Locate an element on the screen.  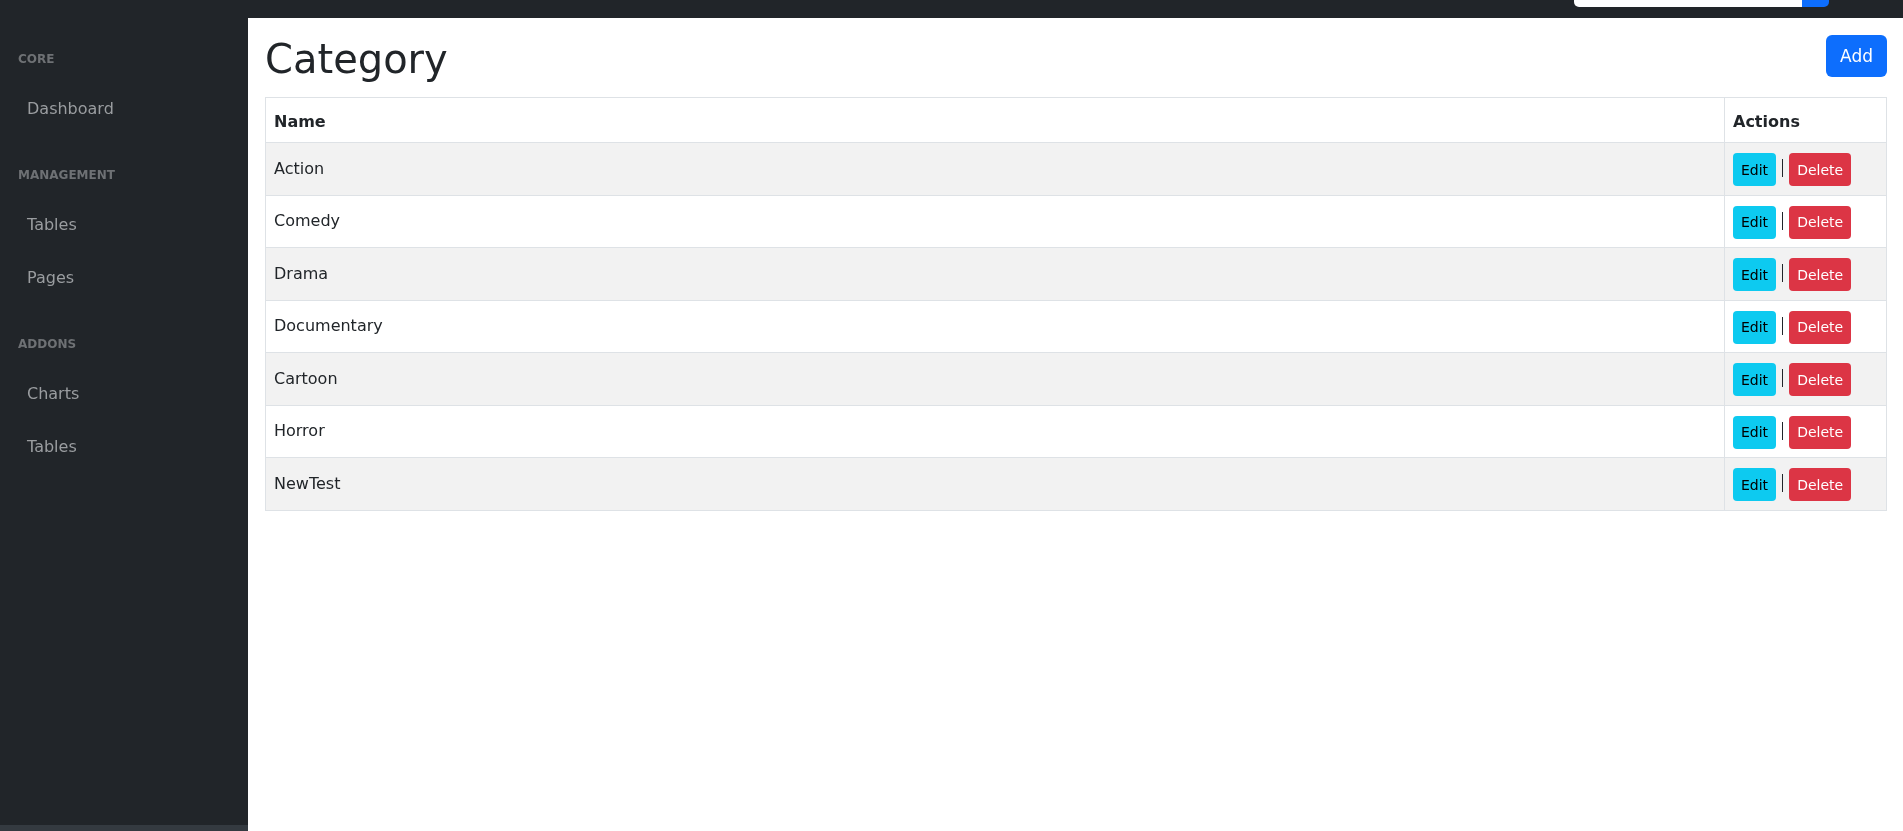
sidebar-link: Charts is located at coordinates (53, 393).